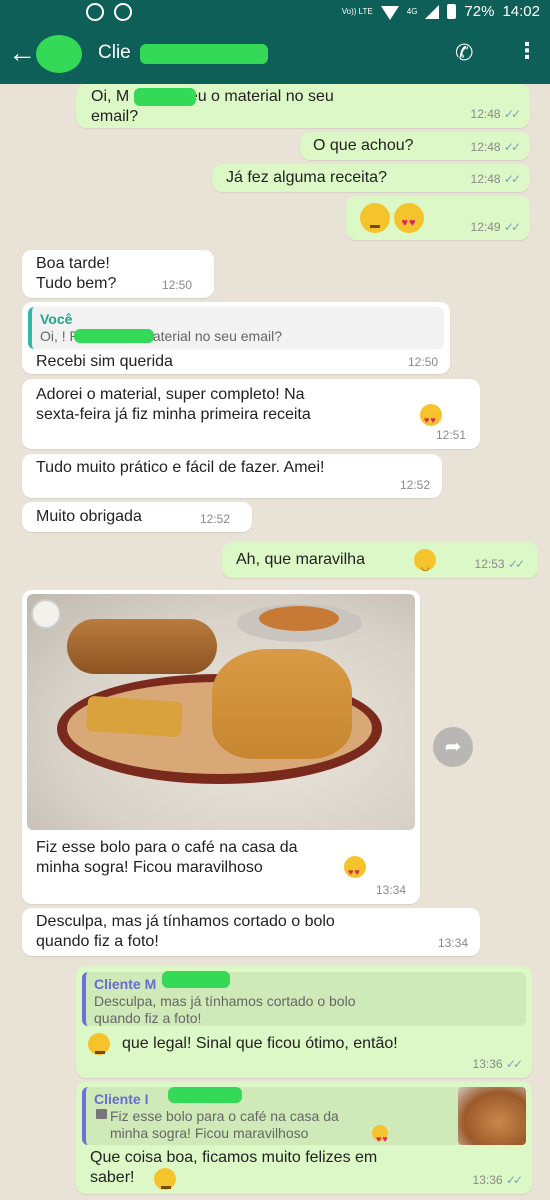 This screenshot has height=1200, width=550. Describe the element at coordinates (392, 219) in the screenshot. I see `message-emojis` at that location.